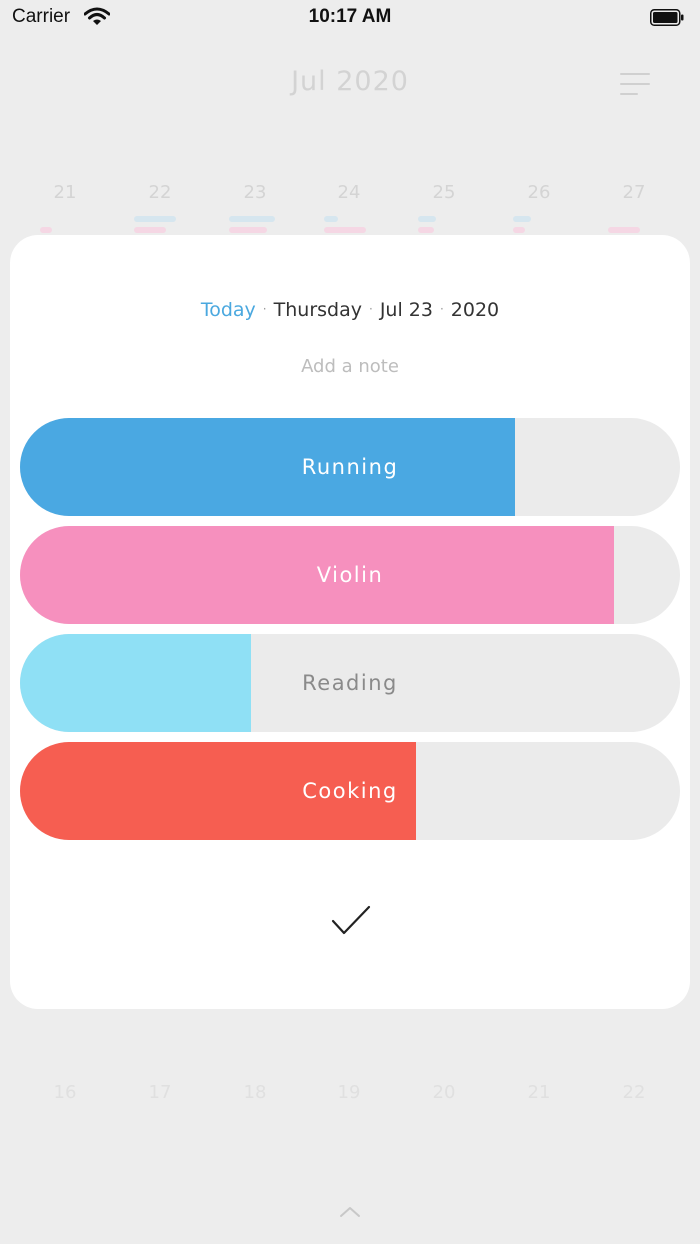  What do you see at coordinates (160, 1092) in the screenshot?
I see `day-number: 17` at bounding box center [160, 1092].